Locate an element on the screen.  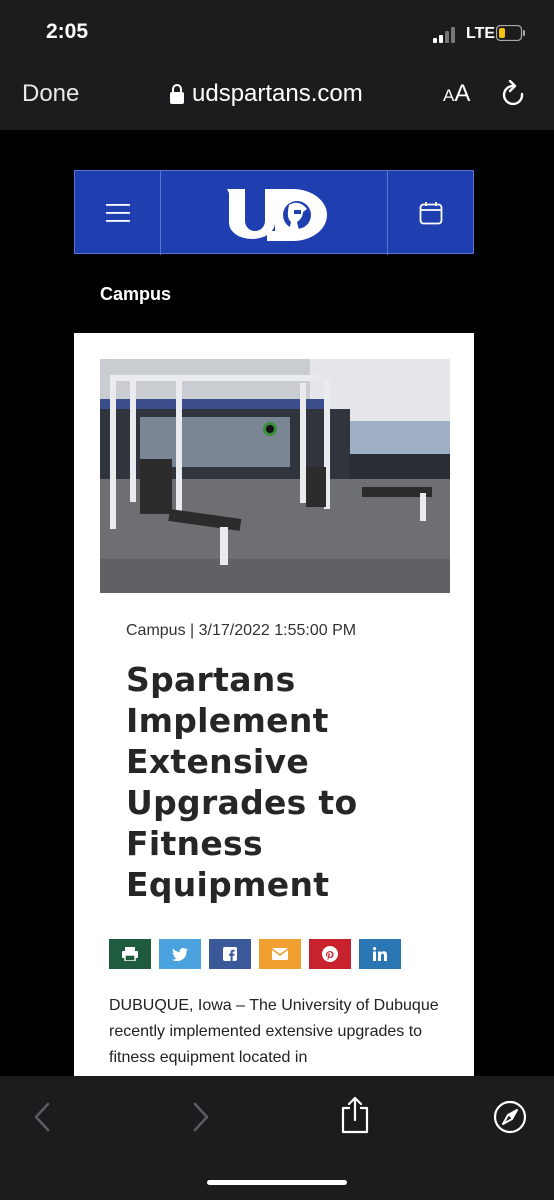
twitter-icon is located at coordinates (180, 954).